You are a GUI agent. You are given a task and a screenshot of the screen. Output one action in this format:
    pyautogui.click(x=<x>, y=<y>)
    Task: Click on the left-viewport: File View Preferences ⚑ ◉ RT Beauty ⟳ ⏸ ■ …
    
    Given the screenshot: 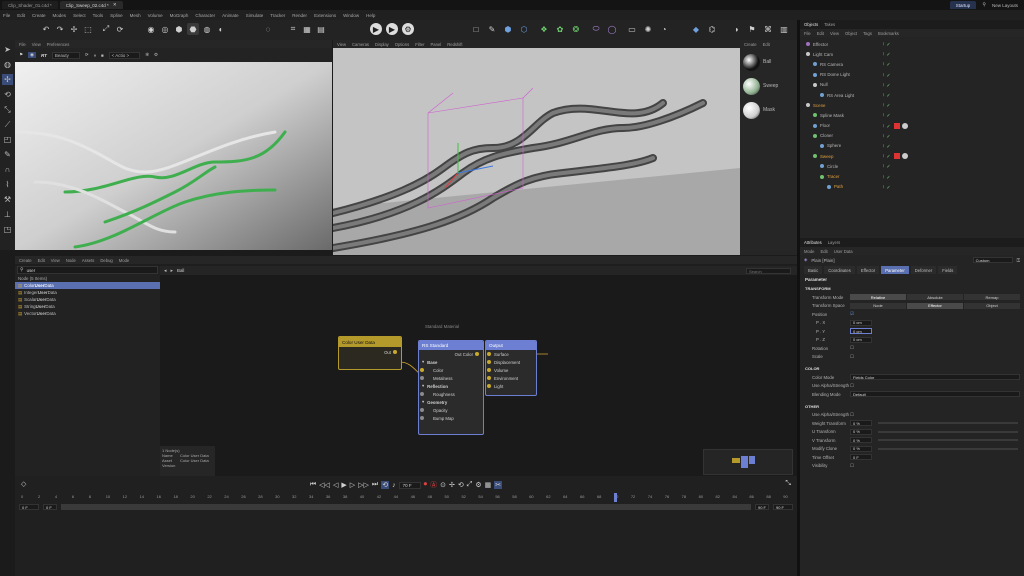 What is the action you would take?
    pyautogui.click(x=173, y=145)
    